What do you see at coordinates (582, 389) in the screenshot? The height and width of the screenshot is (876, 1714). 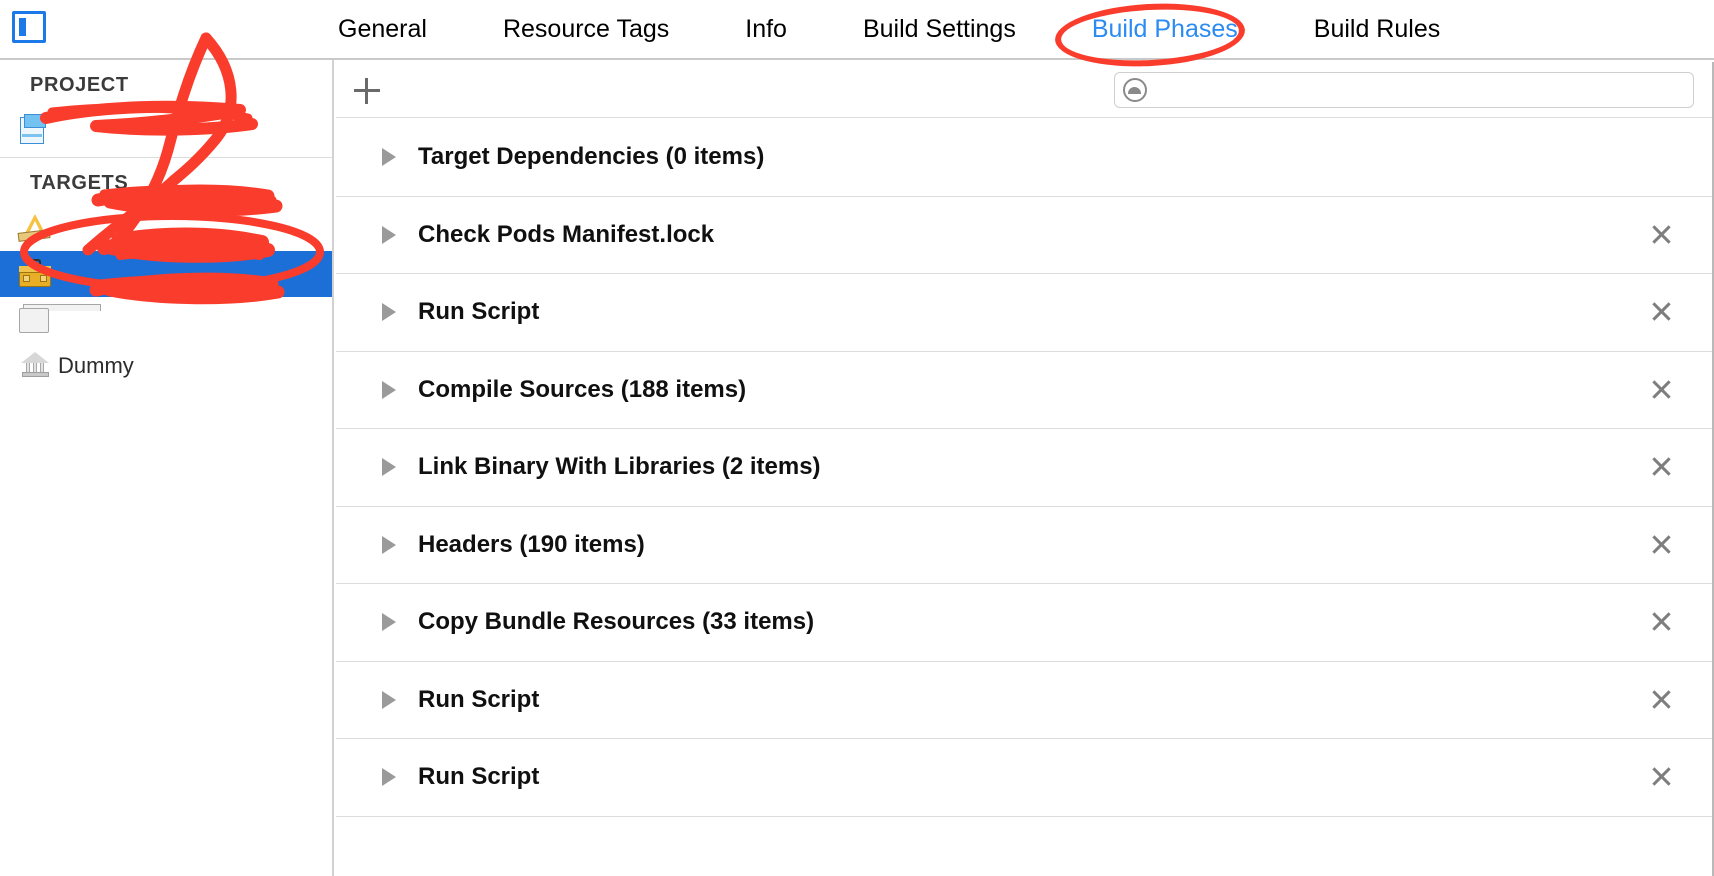 I see `build-phase-title: Compile Sources (188 items)` at bounding box center [582, 389].